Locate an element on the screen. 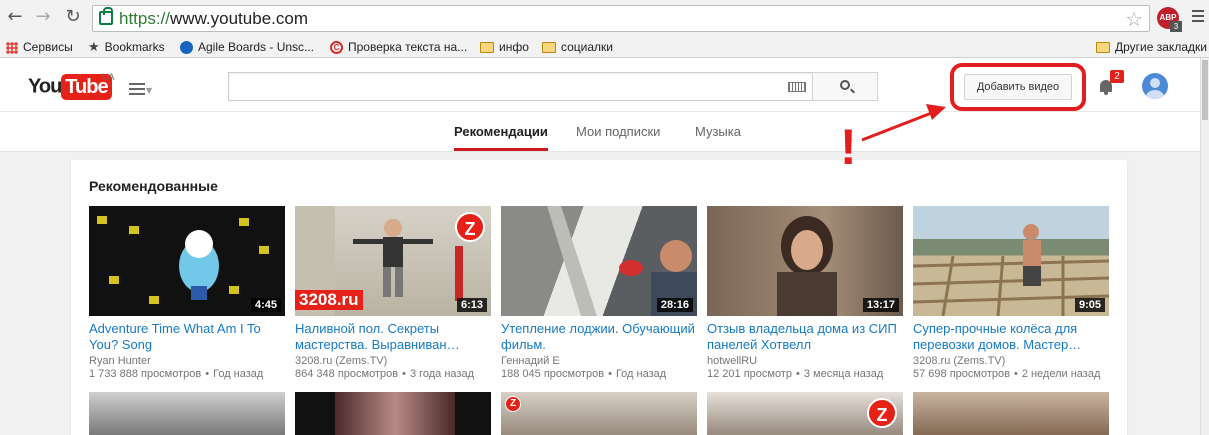 Image resolution: width=1209 pixels, height=435 pixels. address-bar: https://www.youtube.com ☆ is located at coordinates (621, 18).